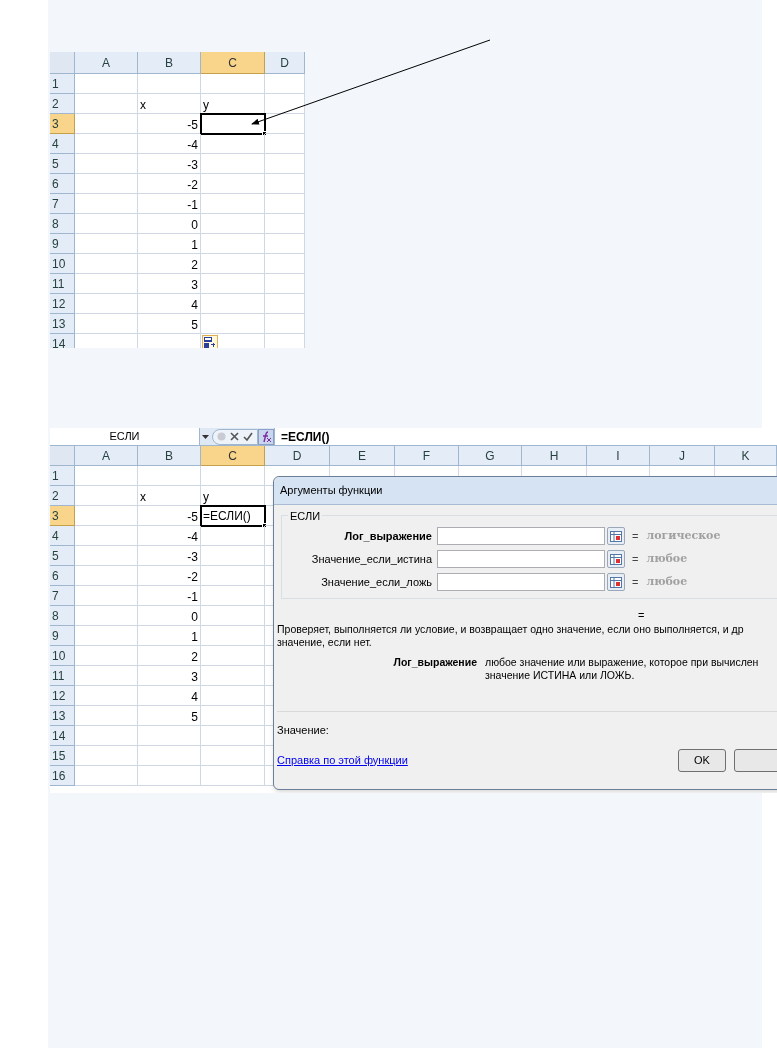 This screenshot has height=1048, width=777. What do you see at coordinates (490, 456) in the screenshot?
I see `column-header: G` at bounding box center [490, 456].